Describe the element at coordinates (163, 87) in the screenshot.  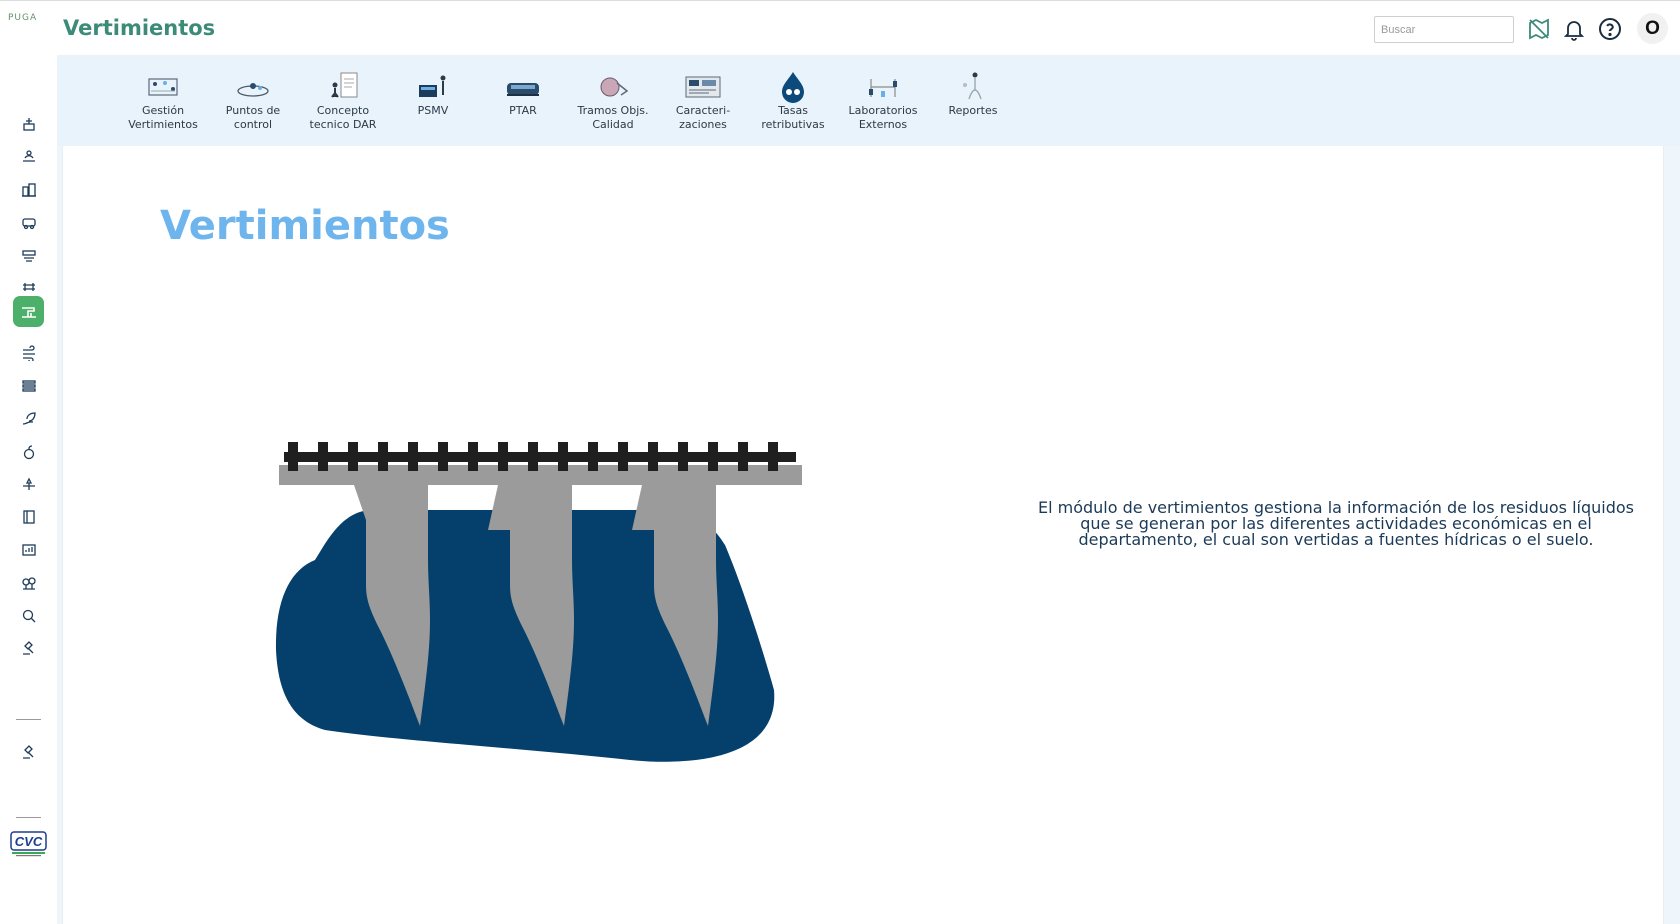
I see `management-icon` at that location.